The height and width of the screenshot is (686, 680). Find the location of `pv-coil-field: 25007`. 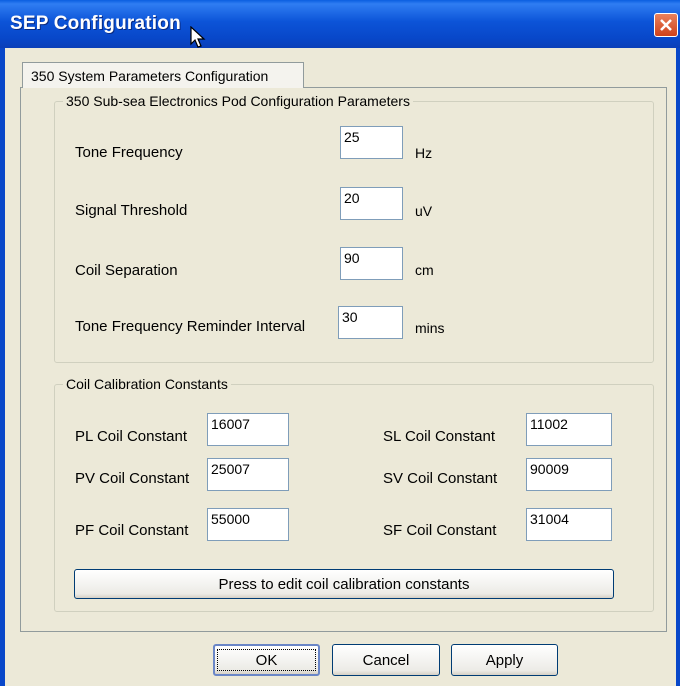

pv-coil-field: 25007 is located at coordinates (248, 474).